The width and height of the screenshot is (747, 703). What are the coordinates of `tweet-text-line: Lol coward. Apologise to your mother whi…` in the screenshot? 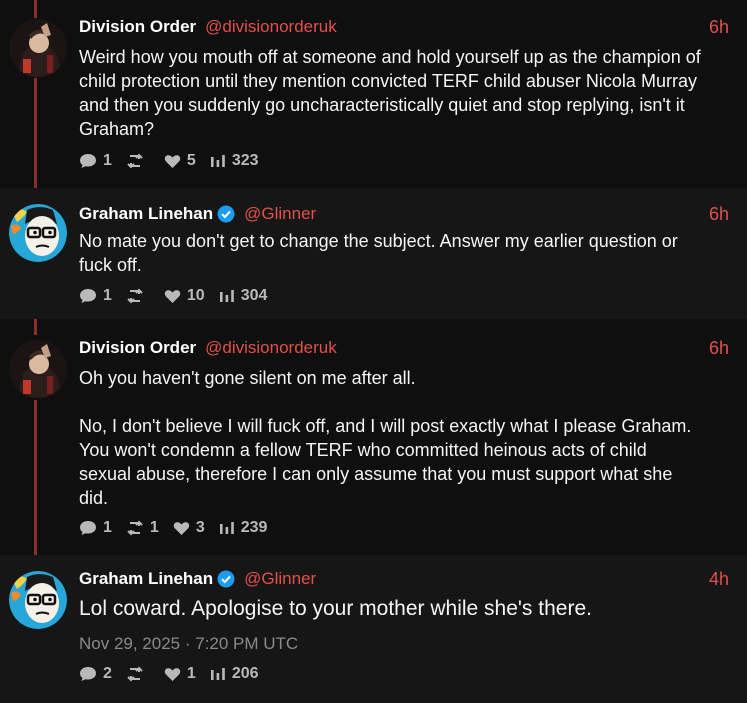 It's located at (335, 608).